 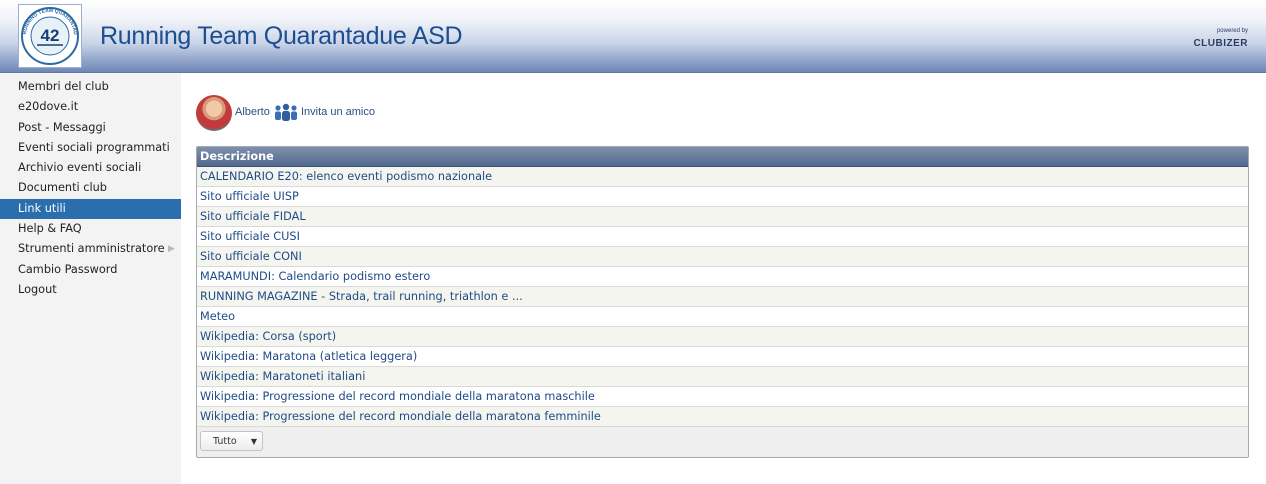 I want to click on sidebar-item-label: e20dove.it, so click(x=48, y=107).